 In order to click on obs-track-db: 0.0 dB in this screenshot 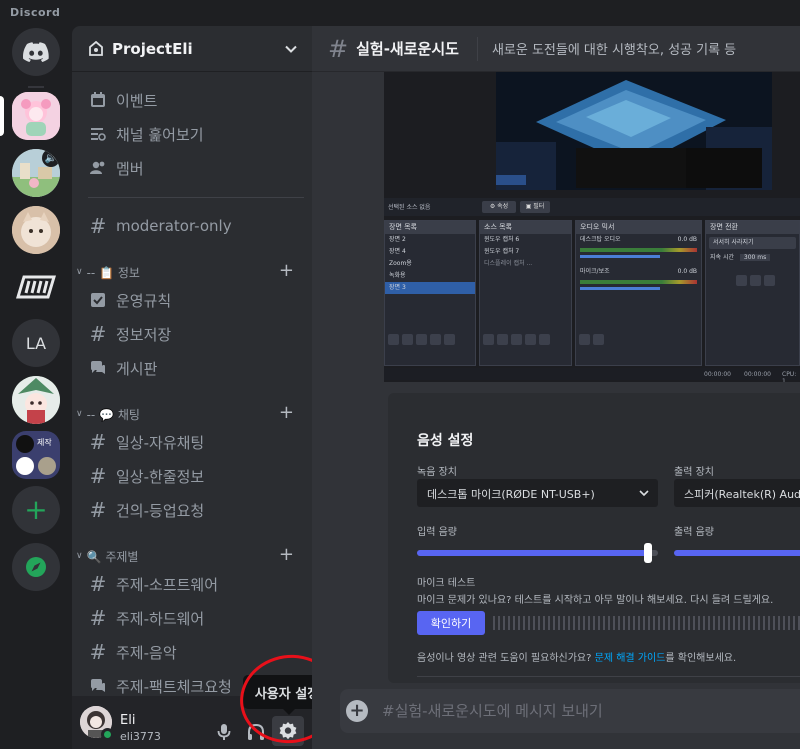, I will do `click(687, 239)`.